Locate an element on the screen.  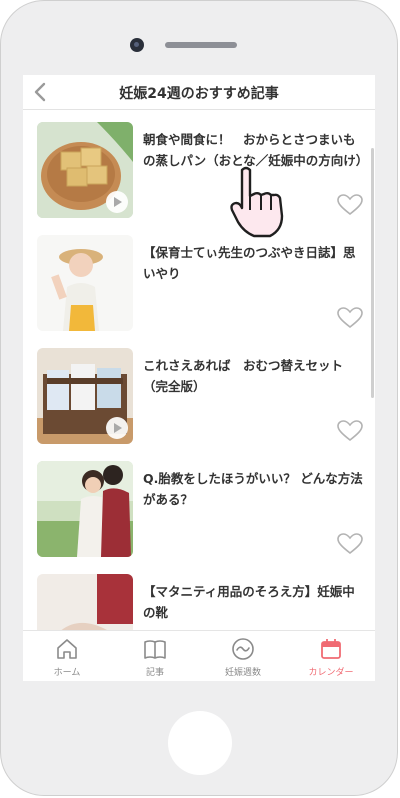
article-item: 朝食や間食に！ おからとさつまいもの蒸しパン（おとな／妊娠中の方向け） is located at coordinates (203, 172).